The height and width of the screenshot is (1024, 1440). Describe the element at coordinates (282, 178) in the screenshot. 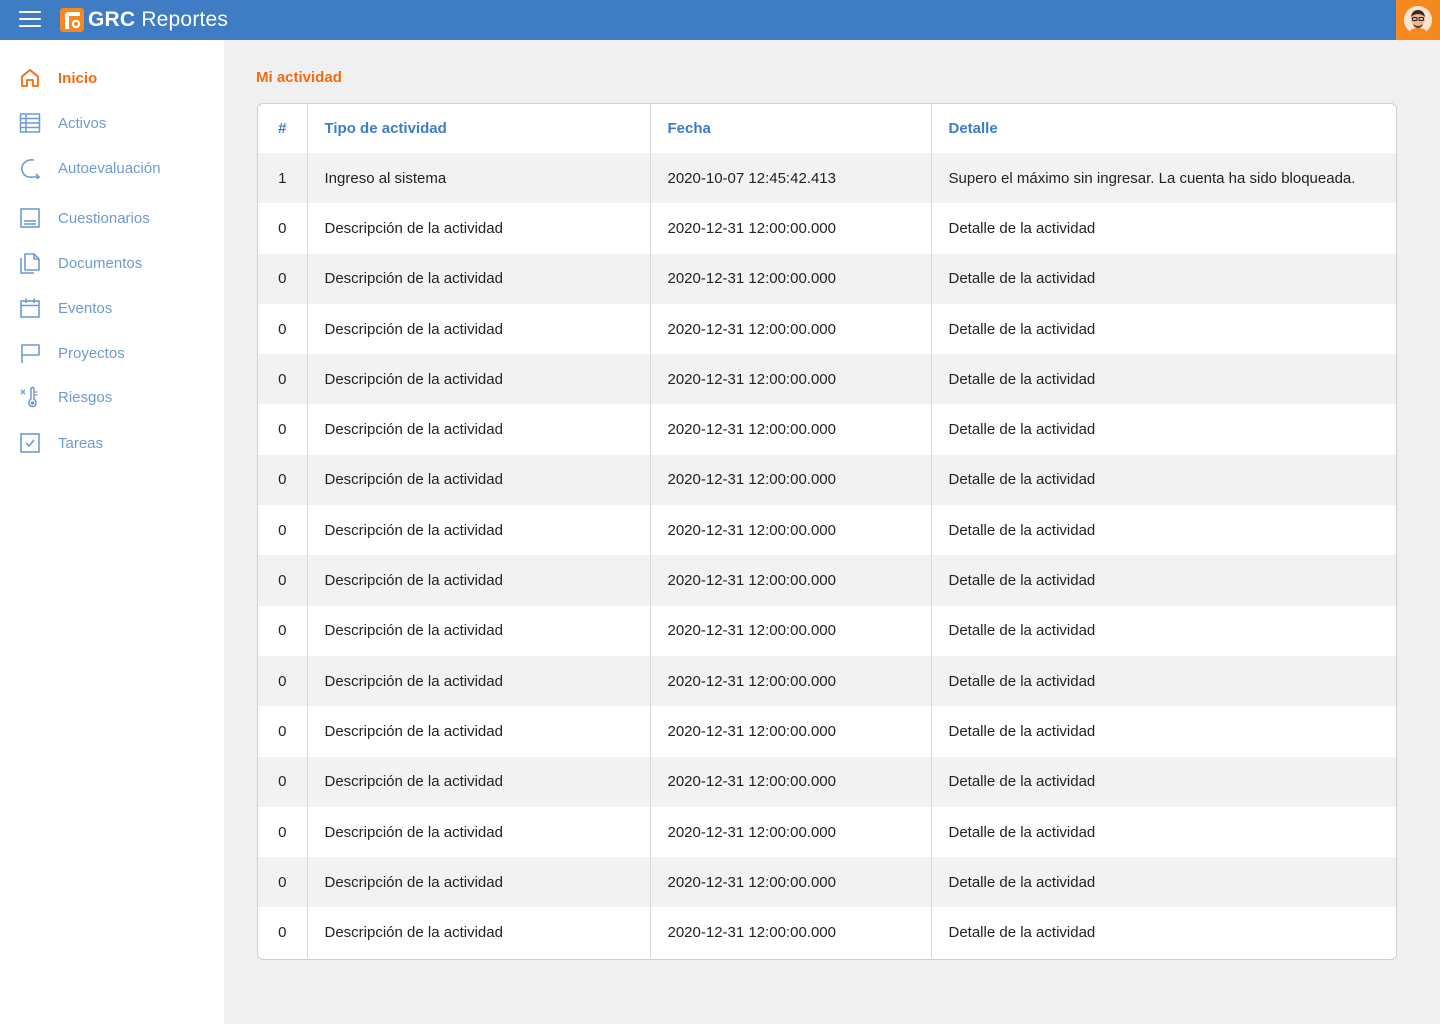

I see `cell-number: 1` at that location.